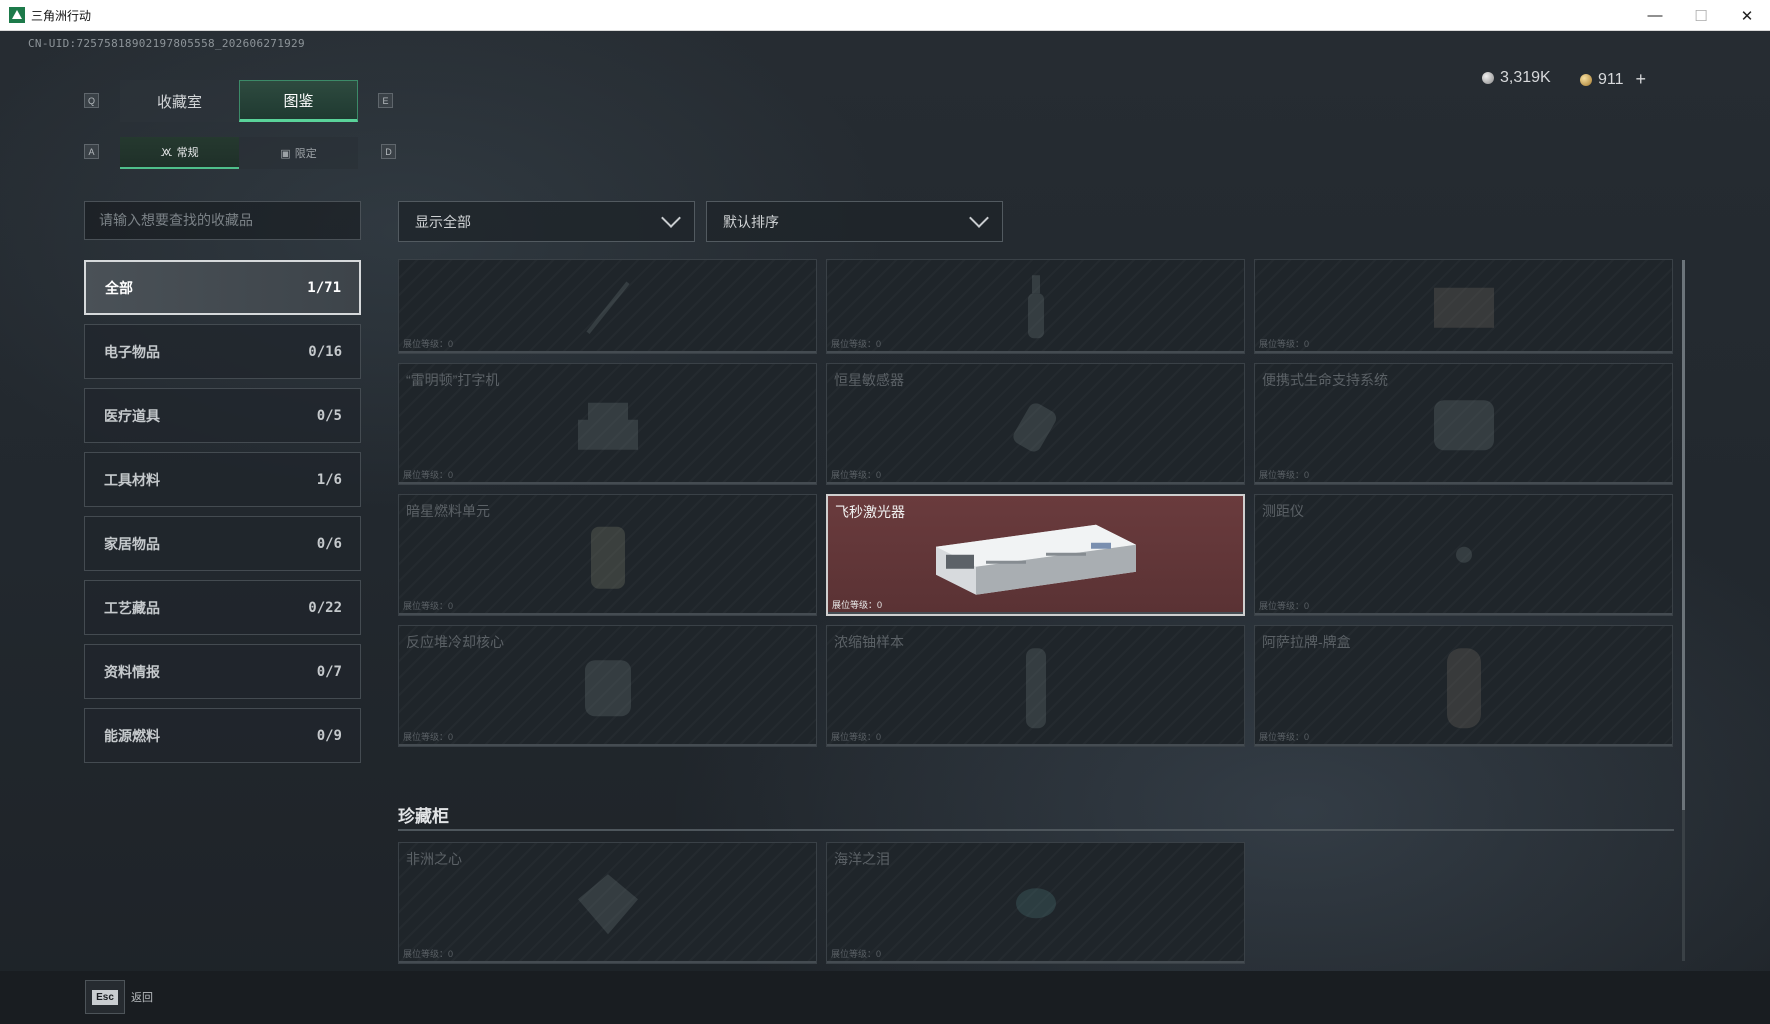 The width and height of the screenshot is (1770, 1024). What do you see at coordinates (166, 153) in the screenshot?
I see `bottle-icon: 🝪` at bounding box center [166, 153].